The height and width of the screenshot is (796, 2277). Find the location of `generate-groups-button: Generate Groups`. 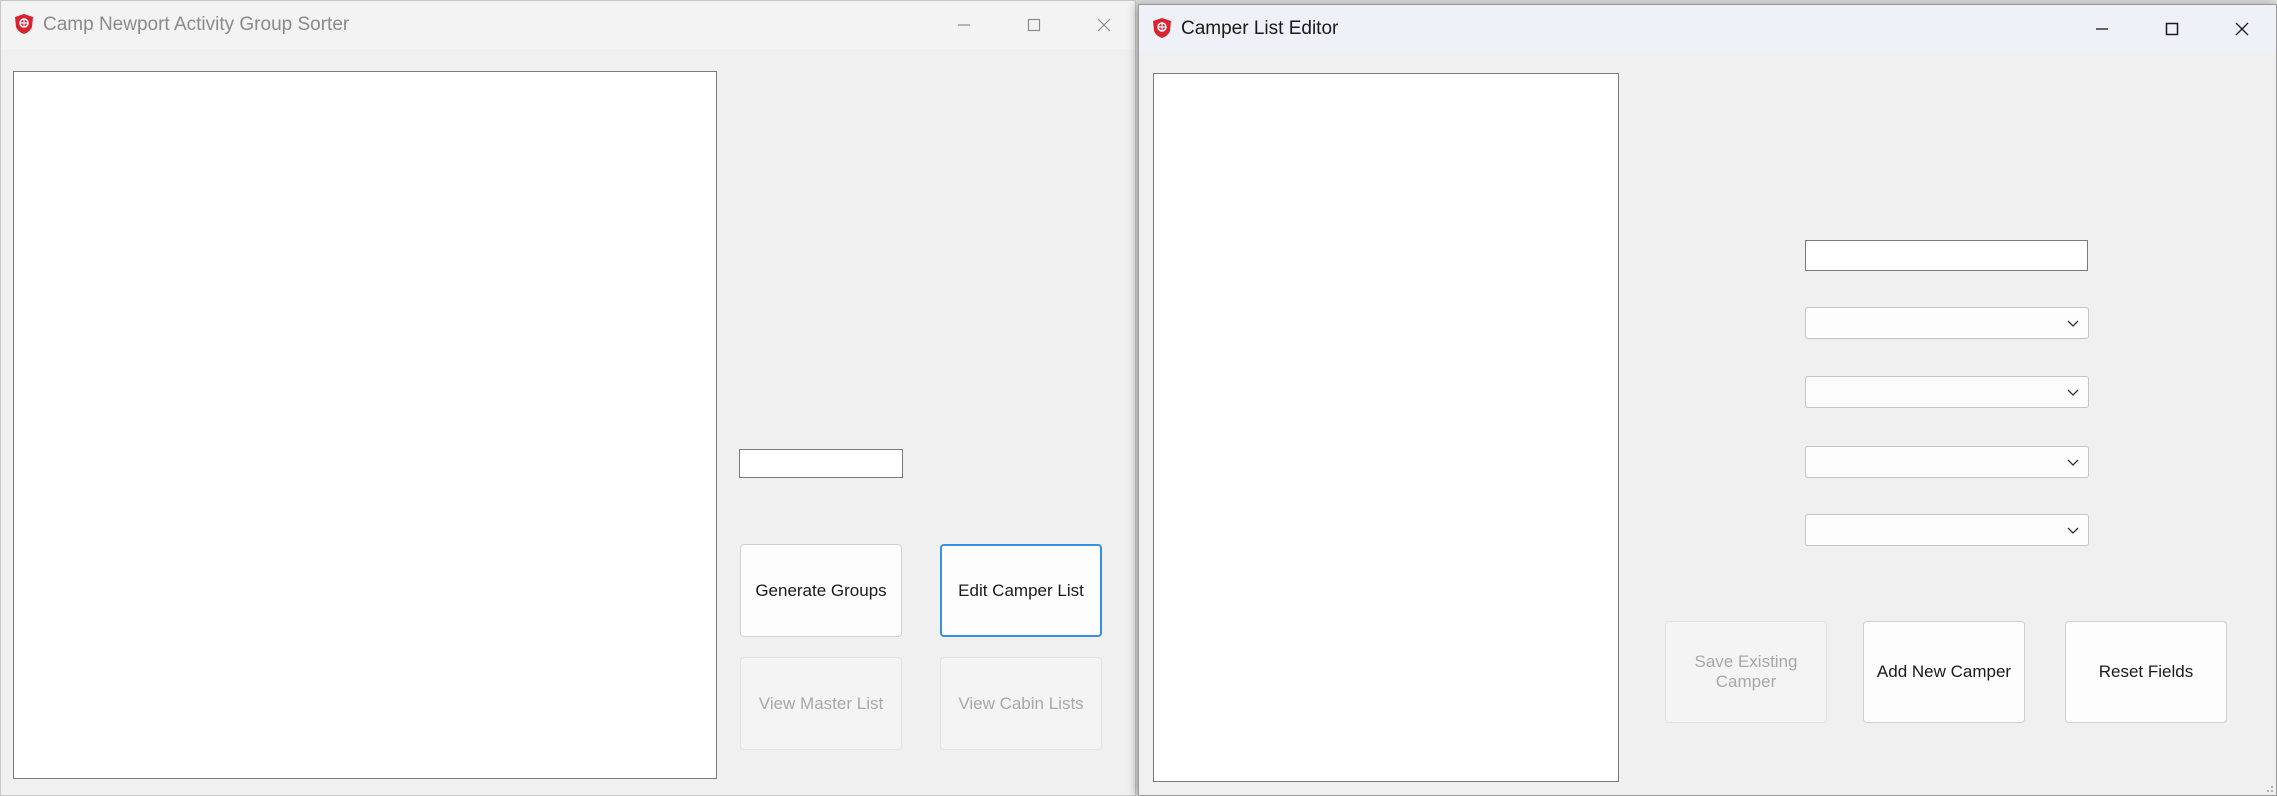

generate-groups-button: Generate Groups is located at coordinates (821, 590).